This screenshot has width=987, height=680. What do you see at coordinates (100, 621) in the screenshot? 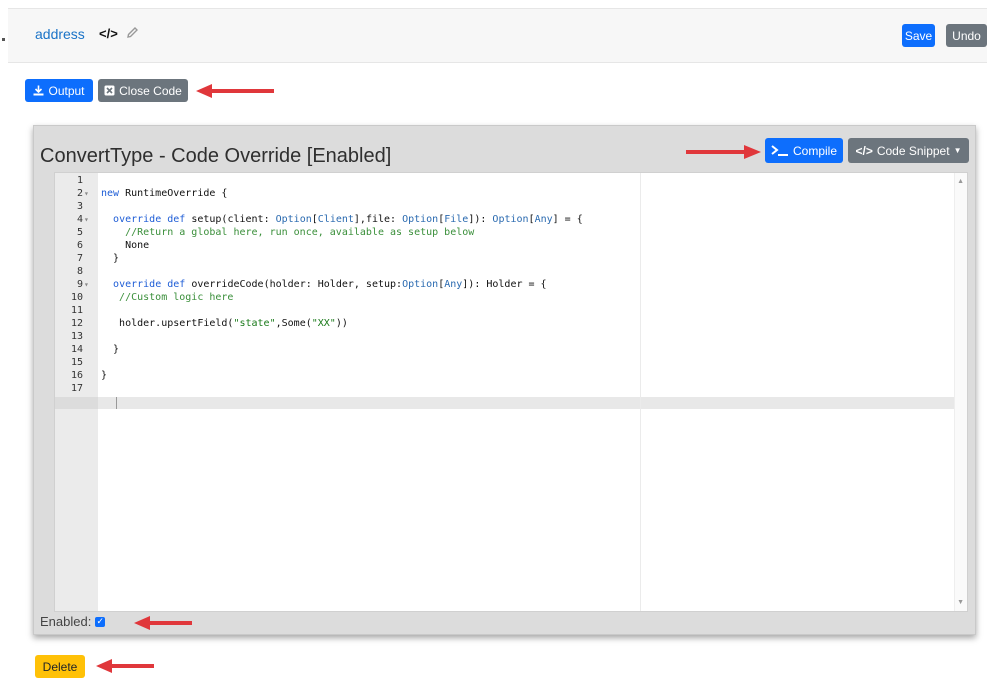
I see `enabled-checkbox: ✓` at bounding box center [100, 621].